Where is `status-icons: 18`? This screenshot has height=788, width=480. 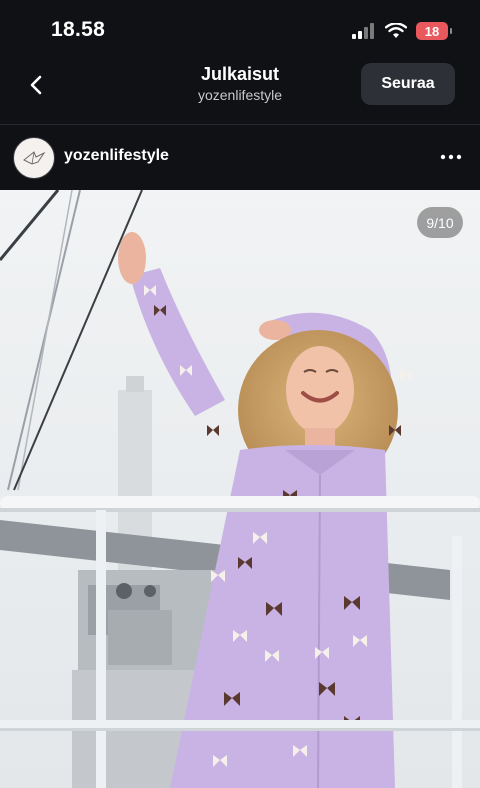 status-icons: 18 is located at coordinates (402, 31).